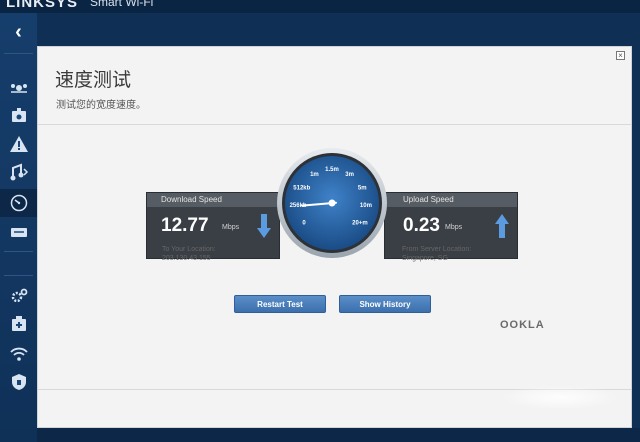 This screenshot has width=640, height=442. Describe the element at coordinates (189, 249) in the screenshot. I see `download-location-label: To Your Location:` at that location.